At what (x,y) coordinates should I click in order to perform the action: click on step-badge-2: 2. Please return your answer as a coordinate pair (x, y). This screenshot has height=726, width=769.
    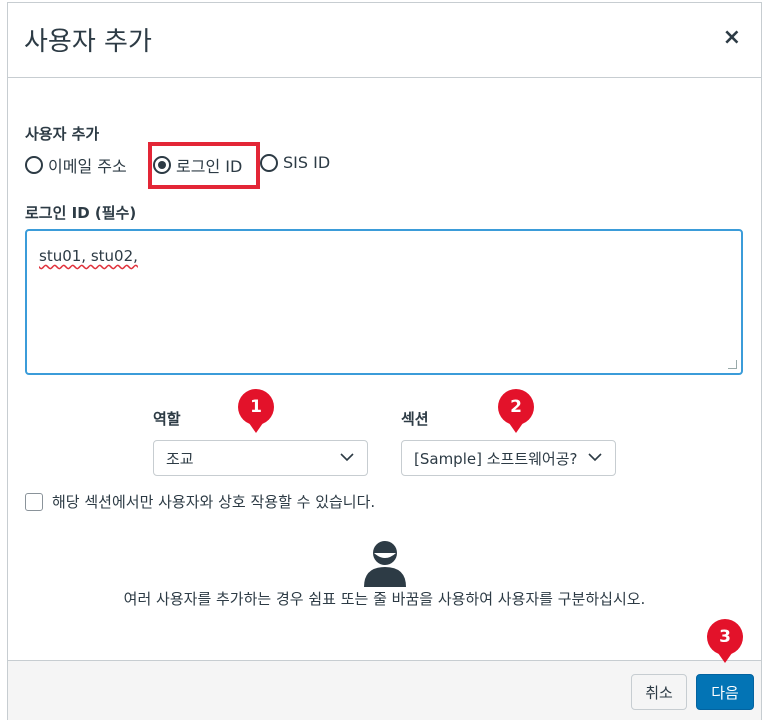
    Looking at the image, I should click on (516, 407).